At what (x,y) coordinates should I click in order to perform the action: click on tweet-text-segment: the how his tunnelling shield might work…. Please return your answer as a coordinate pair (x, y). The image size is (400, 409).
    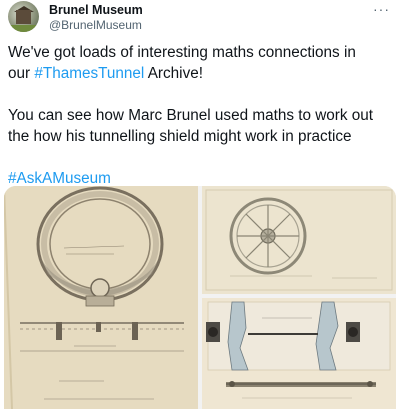
    Looking at the image, I should click on (180, 136).